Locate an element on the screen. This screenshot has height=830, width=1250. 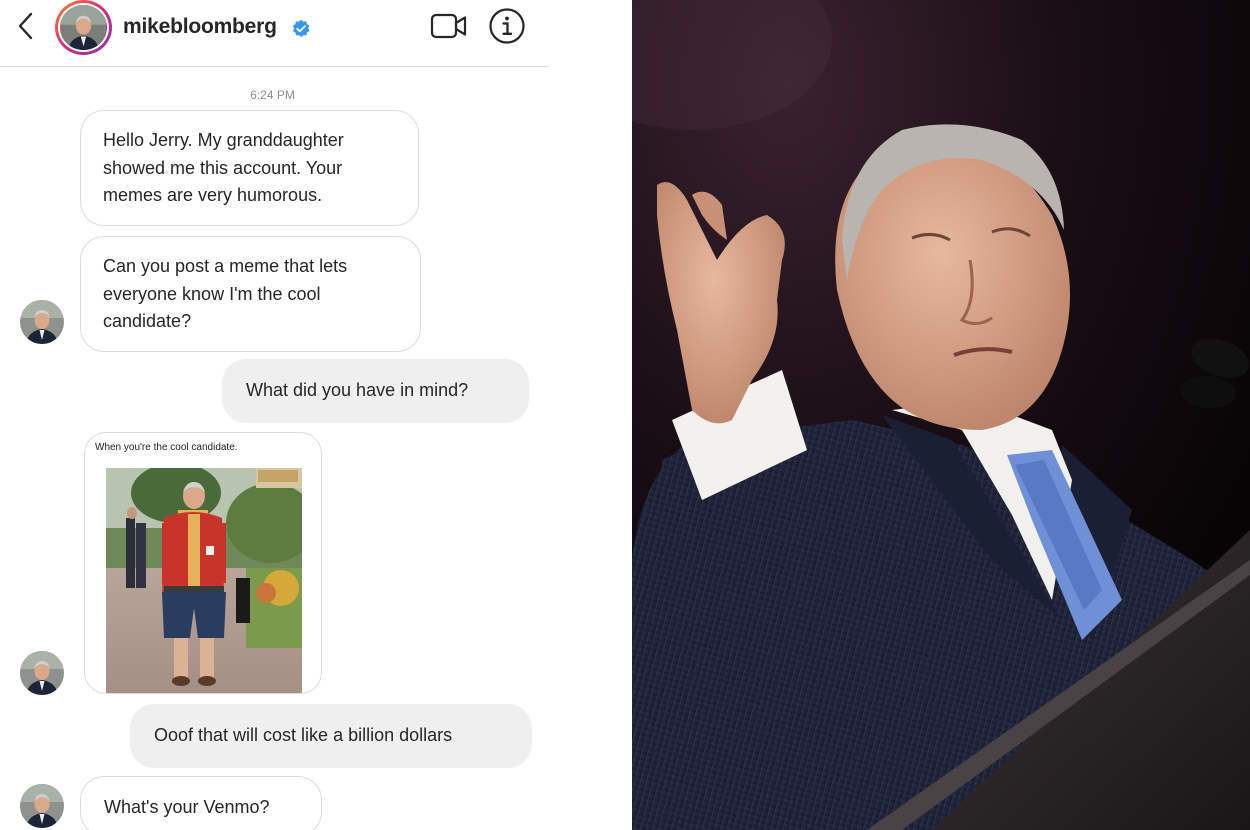
meme-photo is located at coordinates (204, 580).